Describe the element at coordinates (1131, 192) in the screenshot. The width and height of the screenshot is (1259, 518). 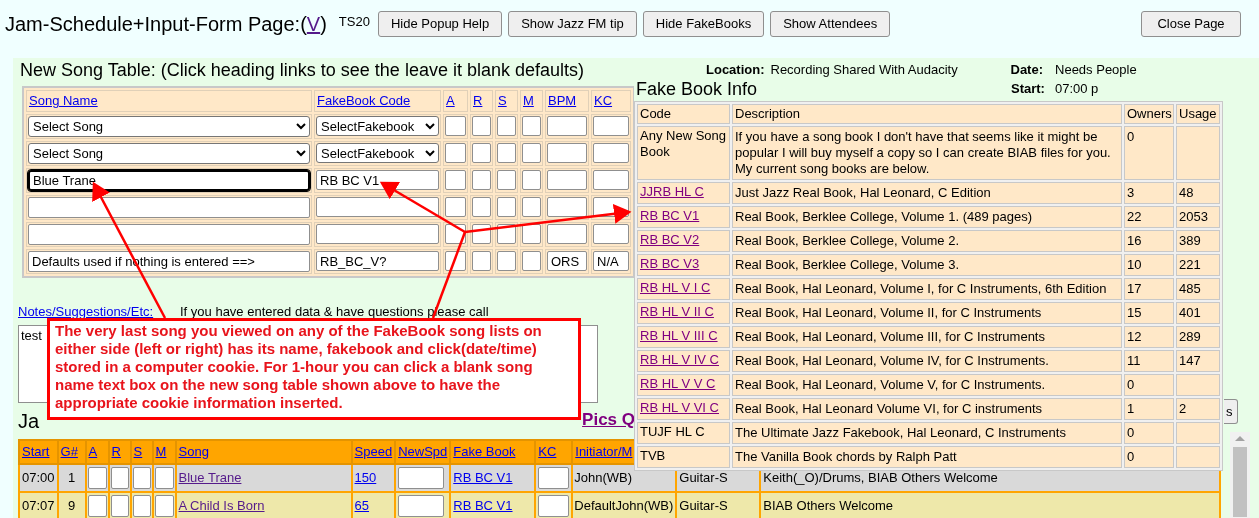
I see `owners: 3` at that location.